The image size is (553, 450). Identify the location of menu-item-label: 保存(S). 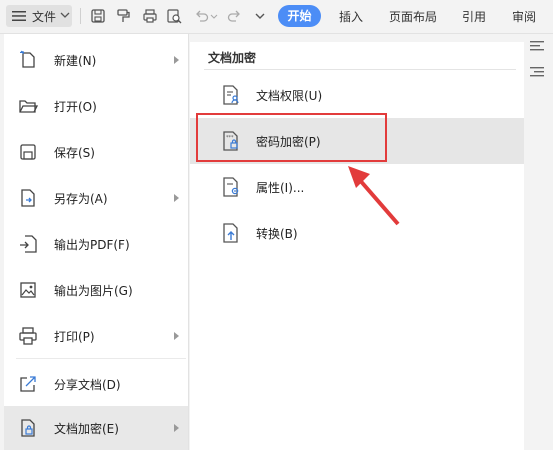
(74, 153).